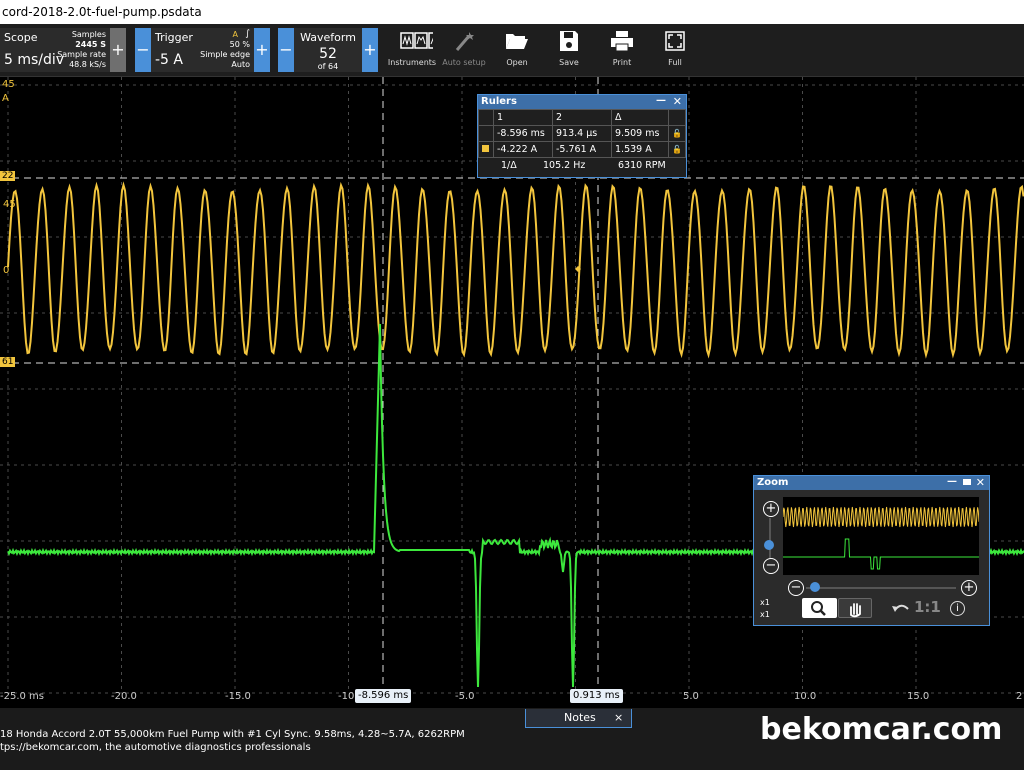 The image size is (1024, 770). What do you see at coordinates (118, 50) in the screenshot?
I see `scope-plus-button: +` at bounding box center [118, 50].